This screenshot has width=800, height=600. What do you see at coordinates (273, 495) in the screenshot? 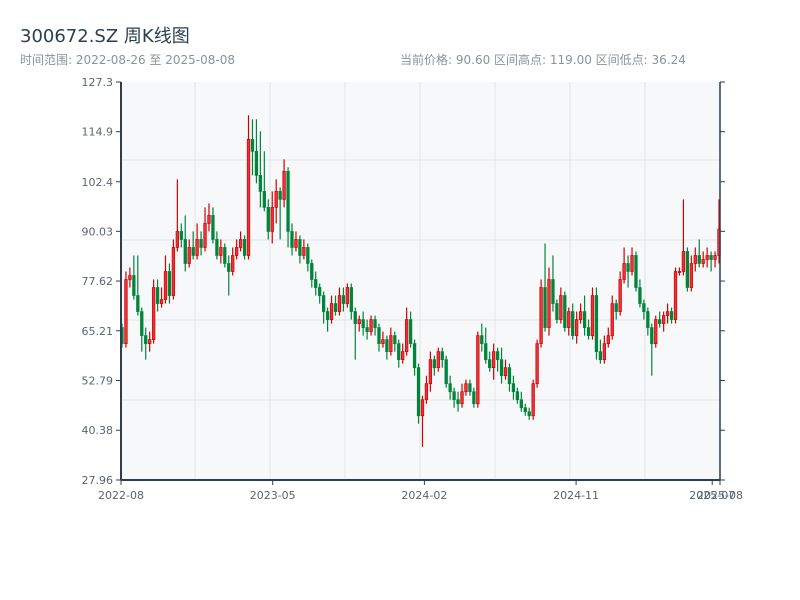
I see `x-tick-label: 2023-05` at bounding box center [273, 495].